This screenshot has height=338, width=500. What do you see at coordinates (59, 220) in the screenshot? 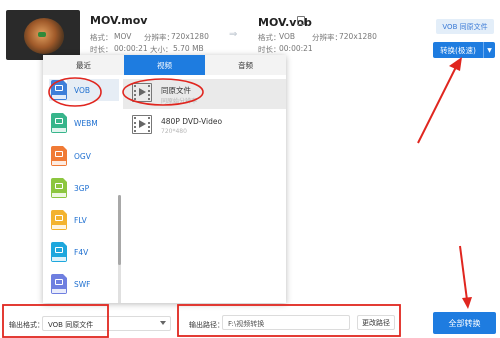
I see `flv-file-icon` at bounding box center [59, 220].